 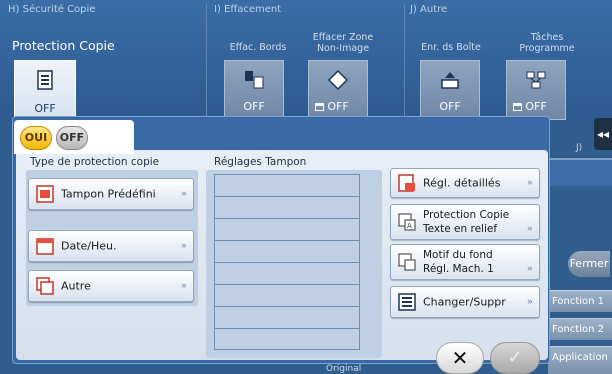 I want to click on effacer-zone-label: Effacer Zone Non-Image, so click(x=343, y=43).